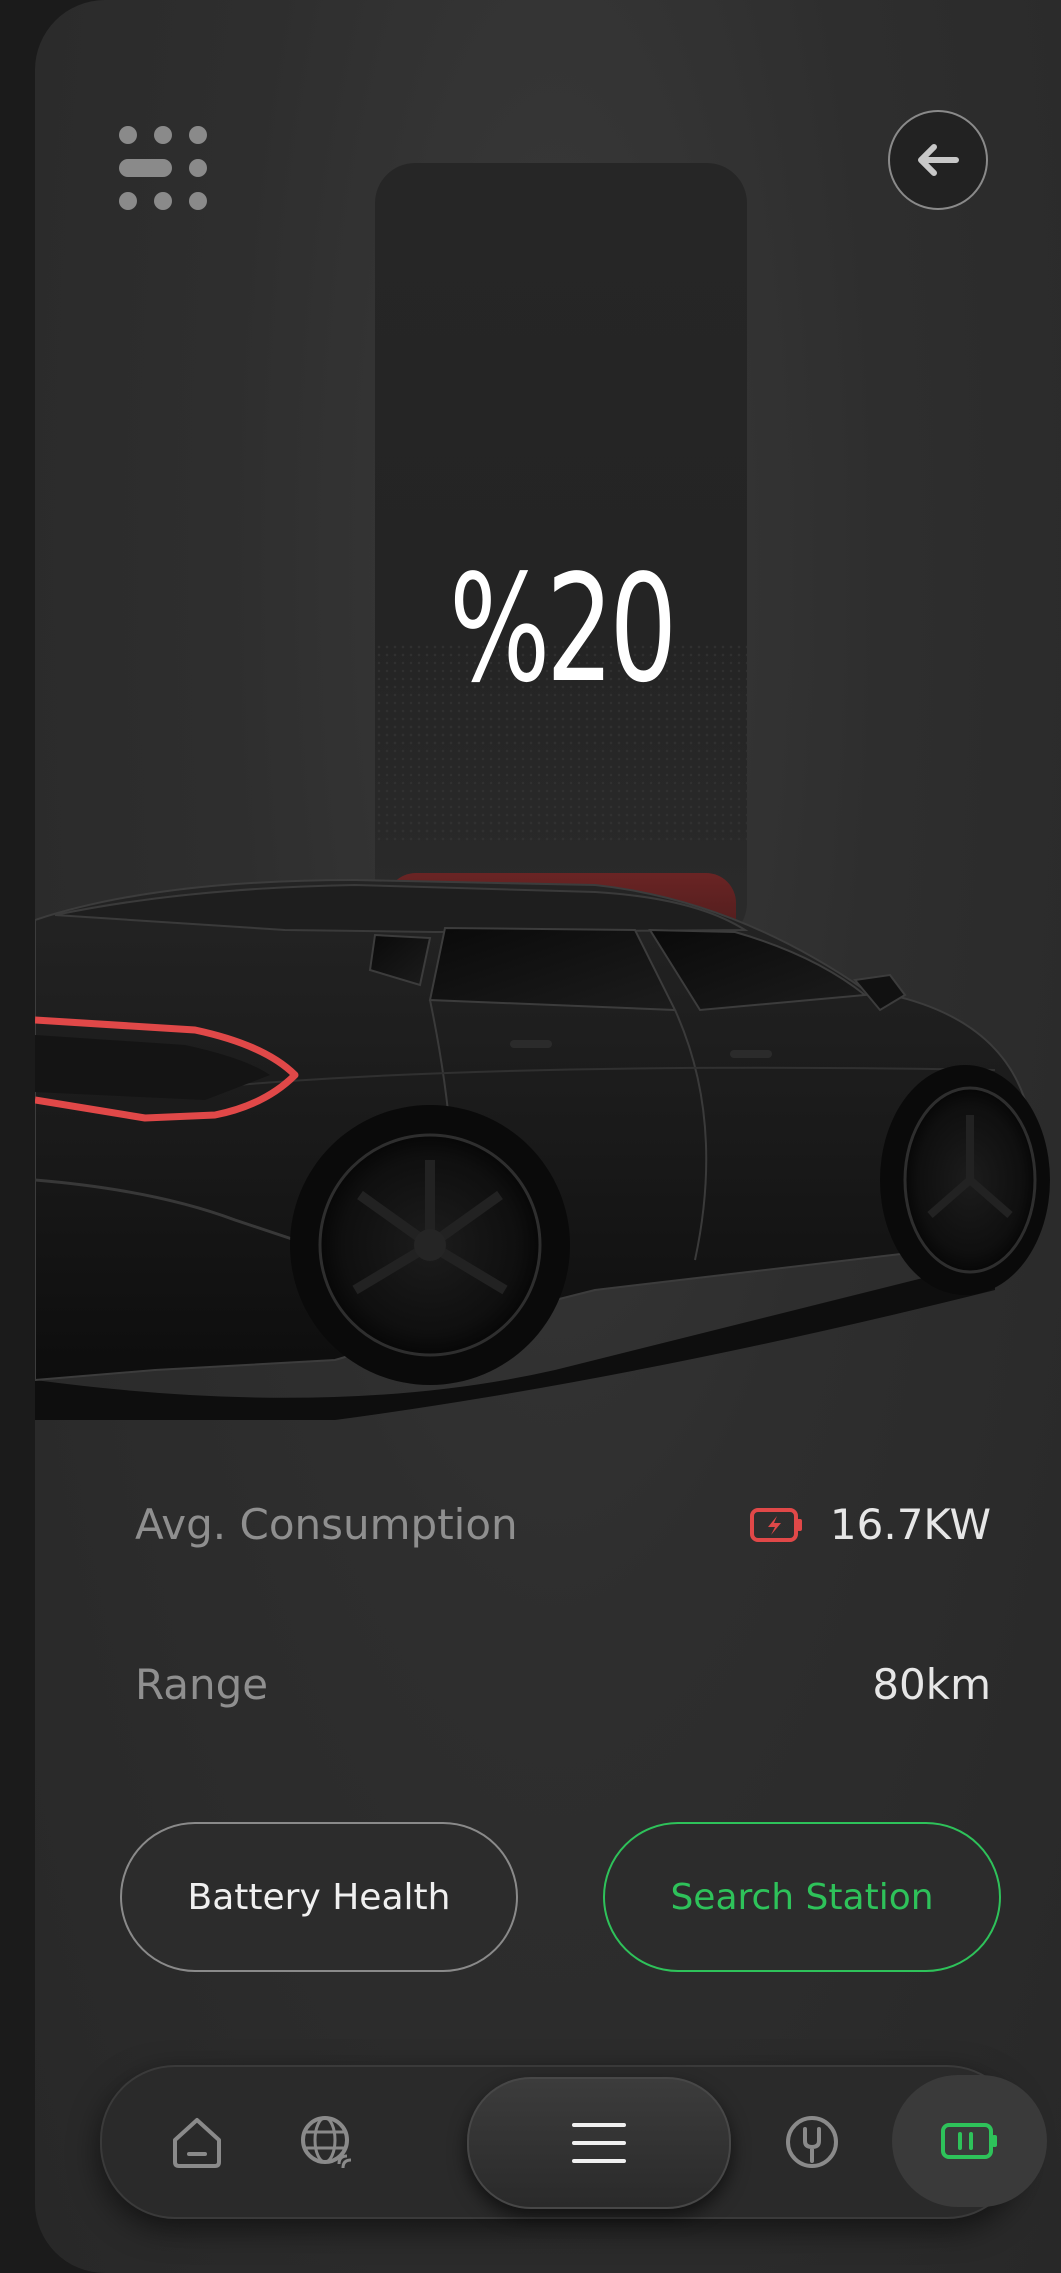 Image resolution: width=1061 pixels, height=2273 pixels. I want to click on stat-label: Range, so click(202, 1684).